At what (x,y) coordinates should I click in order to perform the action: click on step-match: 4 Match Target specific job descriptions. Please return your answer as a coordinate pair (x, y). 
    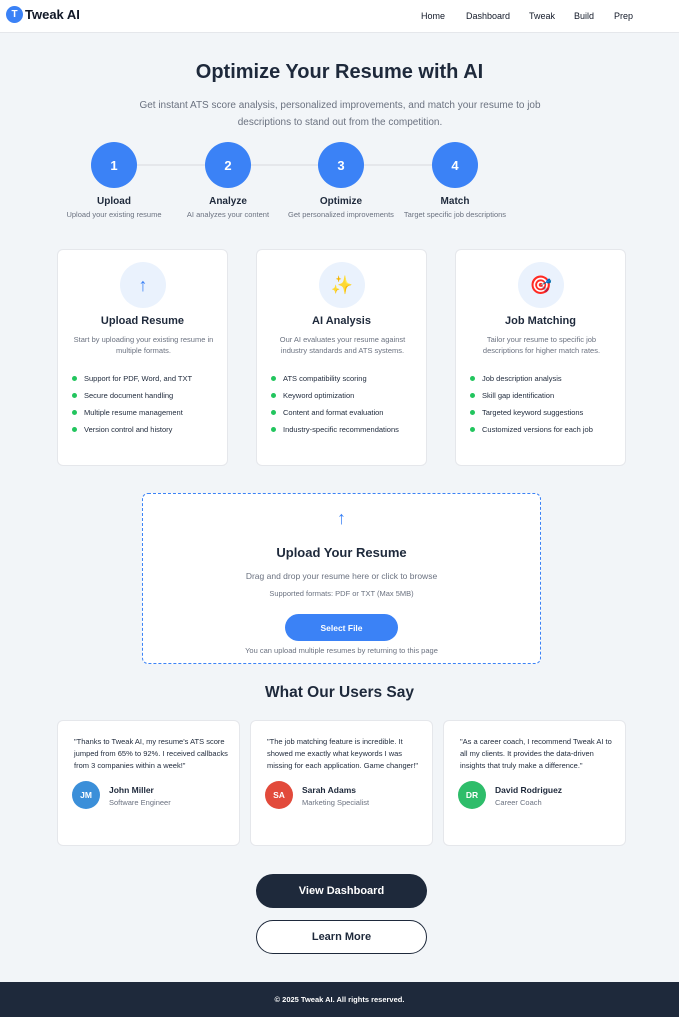
    Looking at the image, I should click on (455, 180).